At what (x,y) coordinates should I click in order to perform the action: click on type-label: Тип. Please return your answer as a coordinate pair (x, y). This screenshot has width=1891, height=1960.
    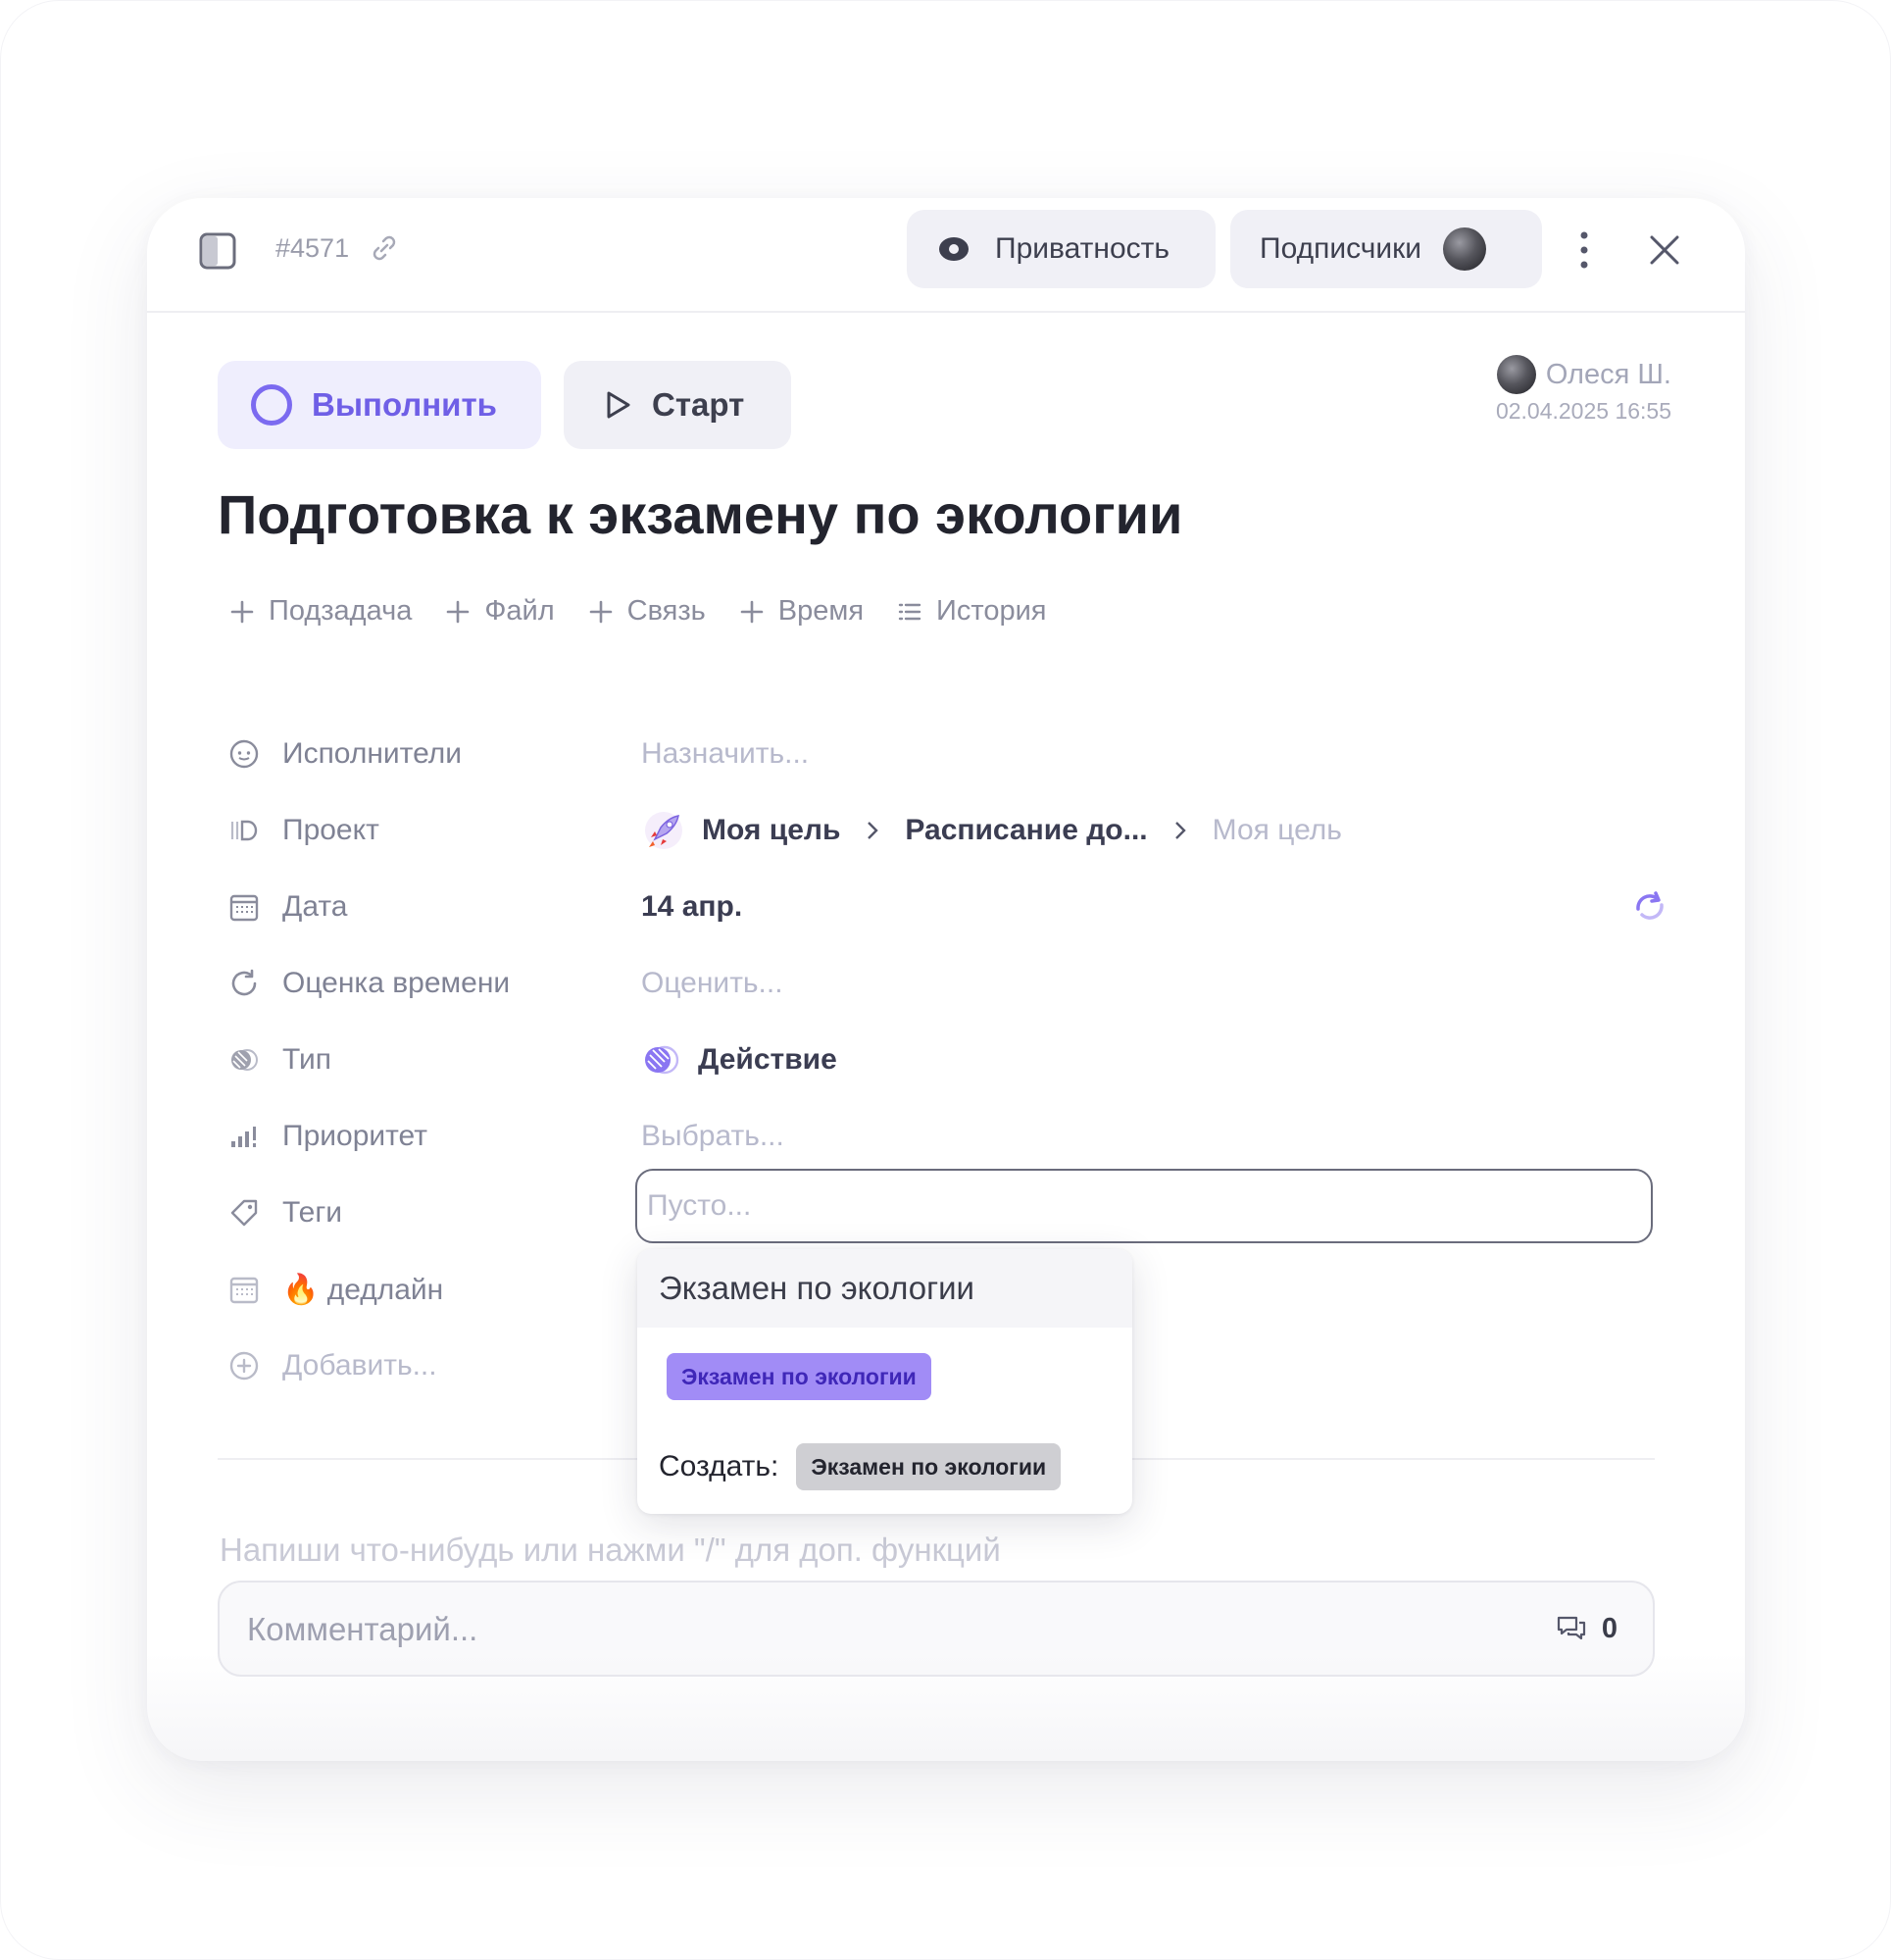
    Looking at the image, I should click on (307, 1059).